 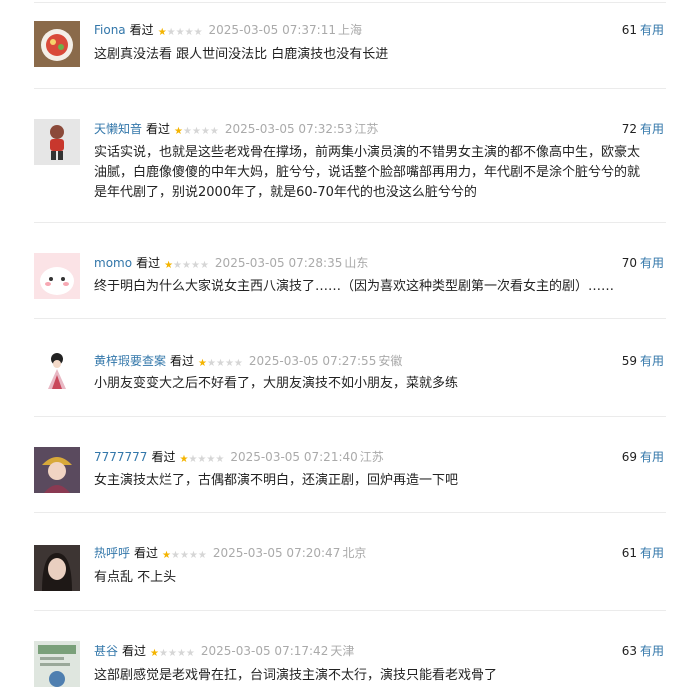 What do you see at coordinates (276, 383) in the screenshot?
I see `review-comment: 小朋友变变大之后不好看了，大朋友演技不如小朋友，菜就多练` at bounding box center [276, 383].